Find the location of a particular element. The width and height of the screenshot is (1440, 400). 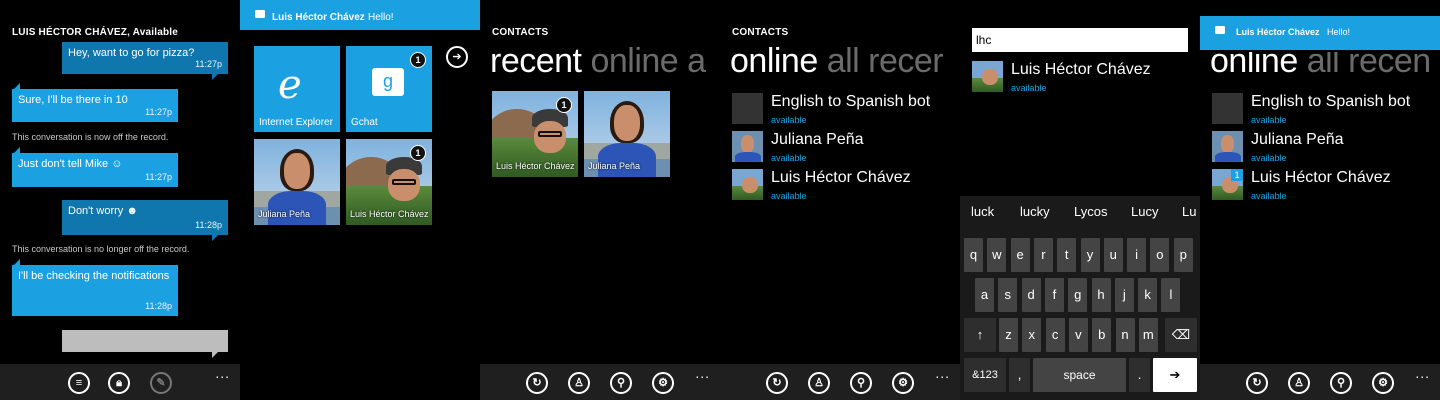

backspace-key: ⌫ is located at coordinates (1181, 335).